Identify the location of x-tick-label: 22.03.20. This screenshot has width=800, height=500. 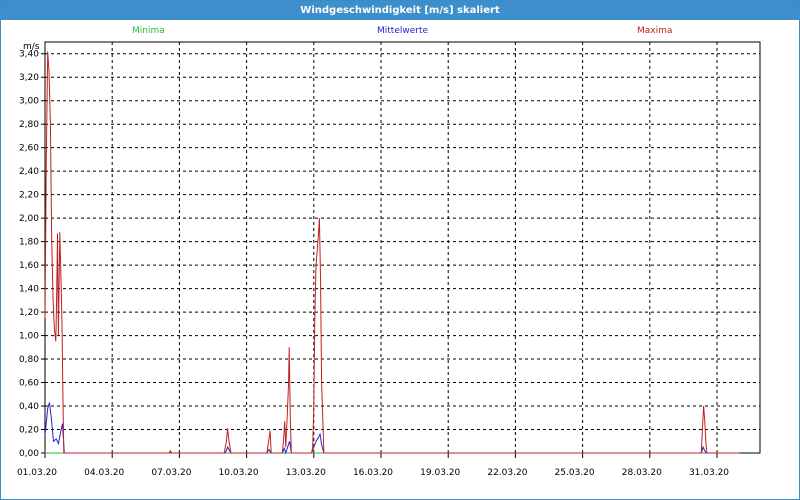
(507, 473).